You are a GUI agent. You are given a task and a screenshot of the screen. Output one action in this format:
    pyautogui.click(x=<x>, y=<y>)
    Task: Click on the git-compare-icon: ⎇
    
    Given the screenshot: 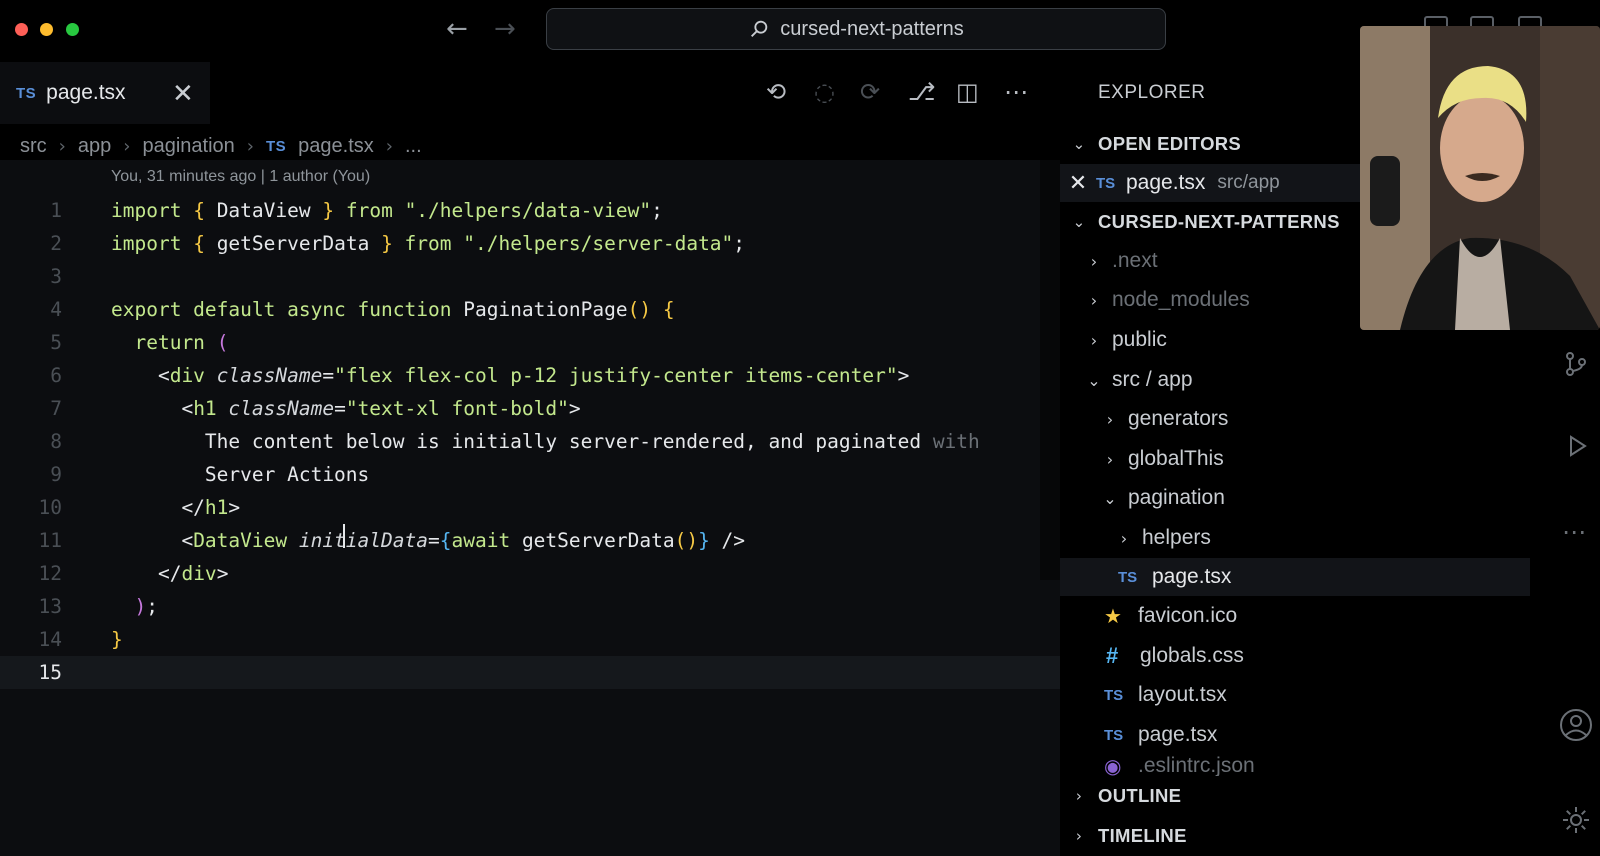 What is the action you would take?
    pyautogui.click(x=922, y=92)
    